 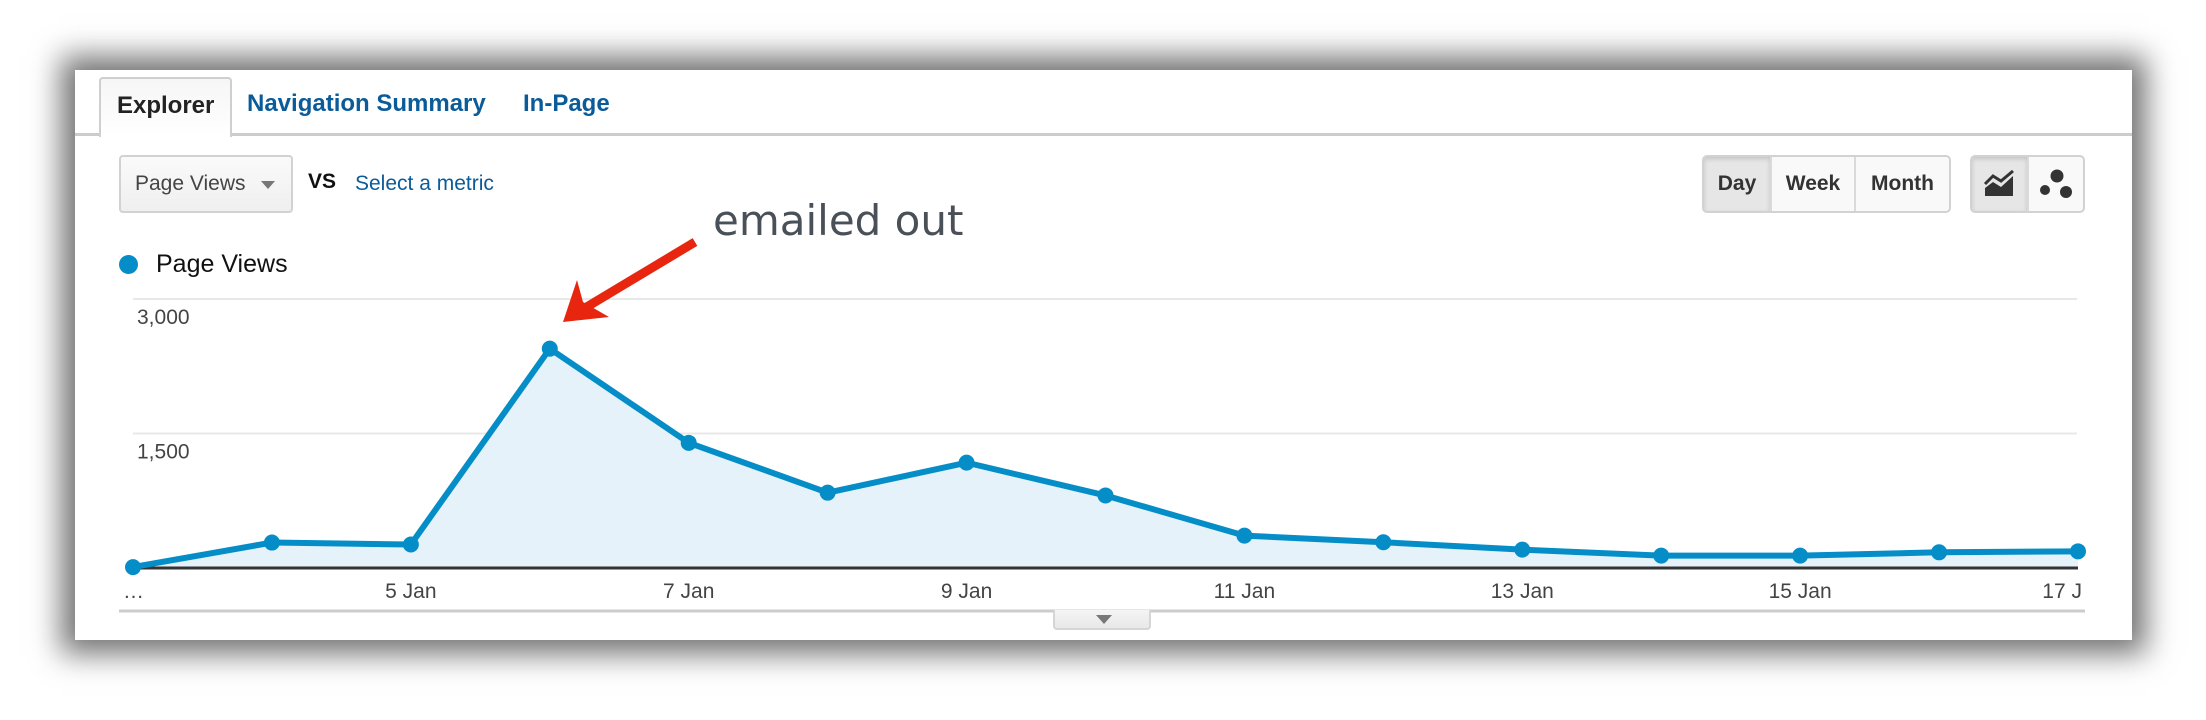 I want to click on expand-chart-button, so click(x=1102, y=620).